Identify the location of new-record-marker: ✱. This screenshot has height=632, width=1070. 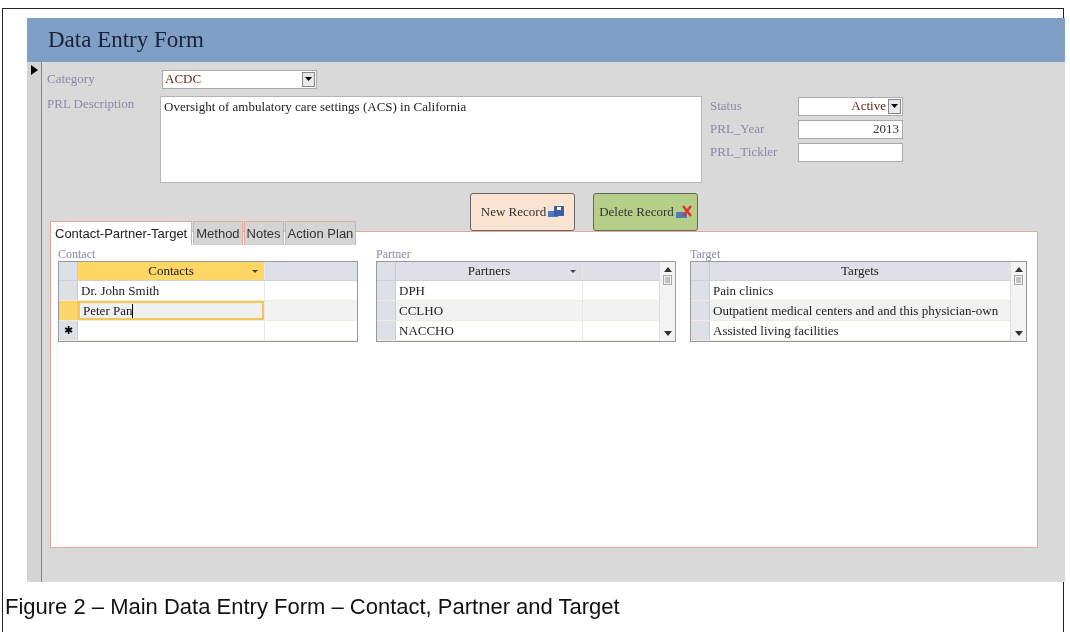
(68, 330).